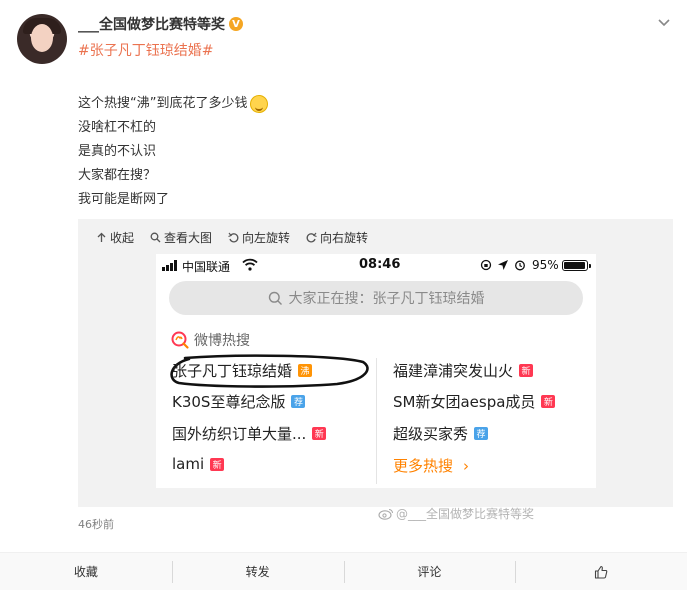  Describe the element at coordinates (385, 514) in the screenshot. I see `weibo-logo-icon` at that location.